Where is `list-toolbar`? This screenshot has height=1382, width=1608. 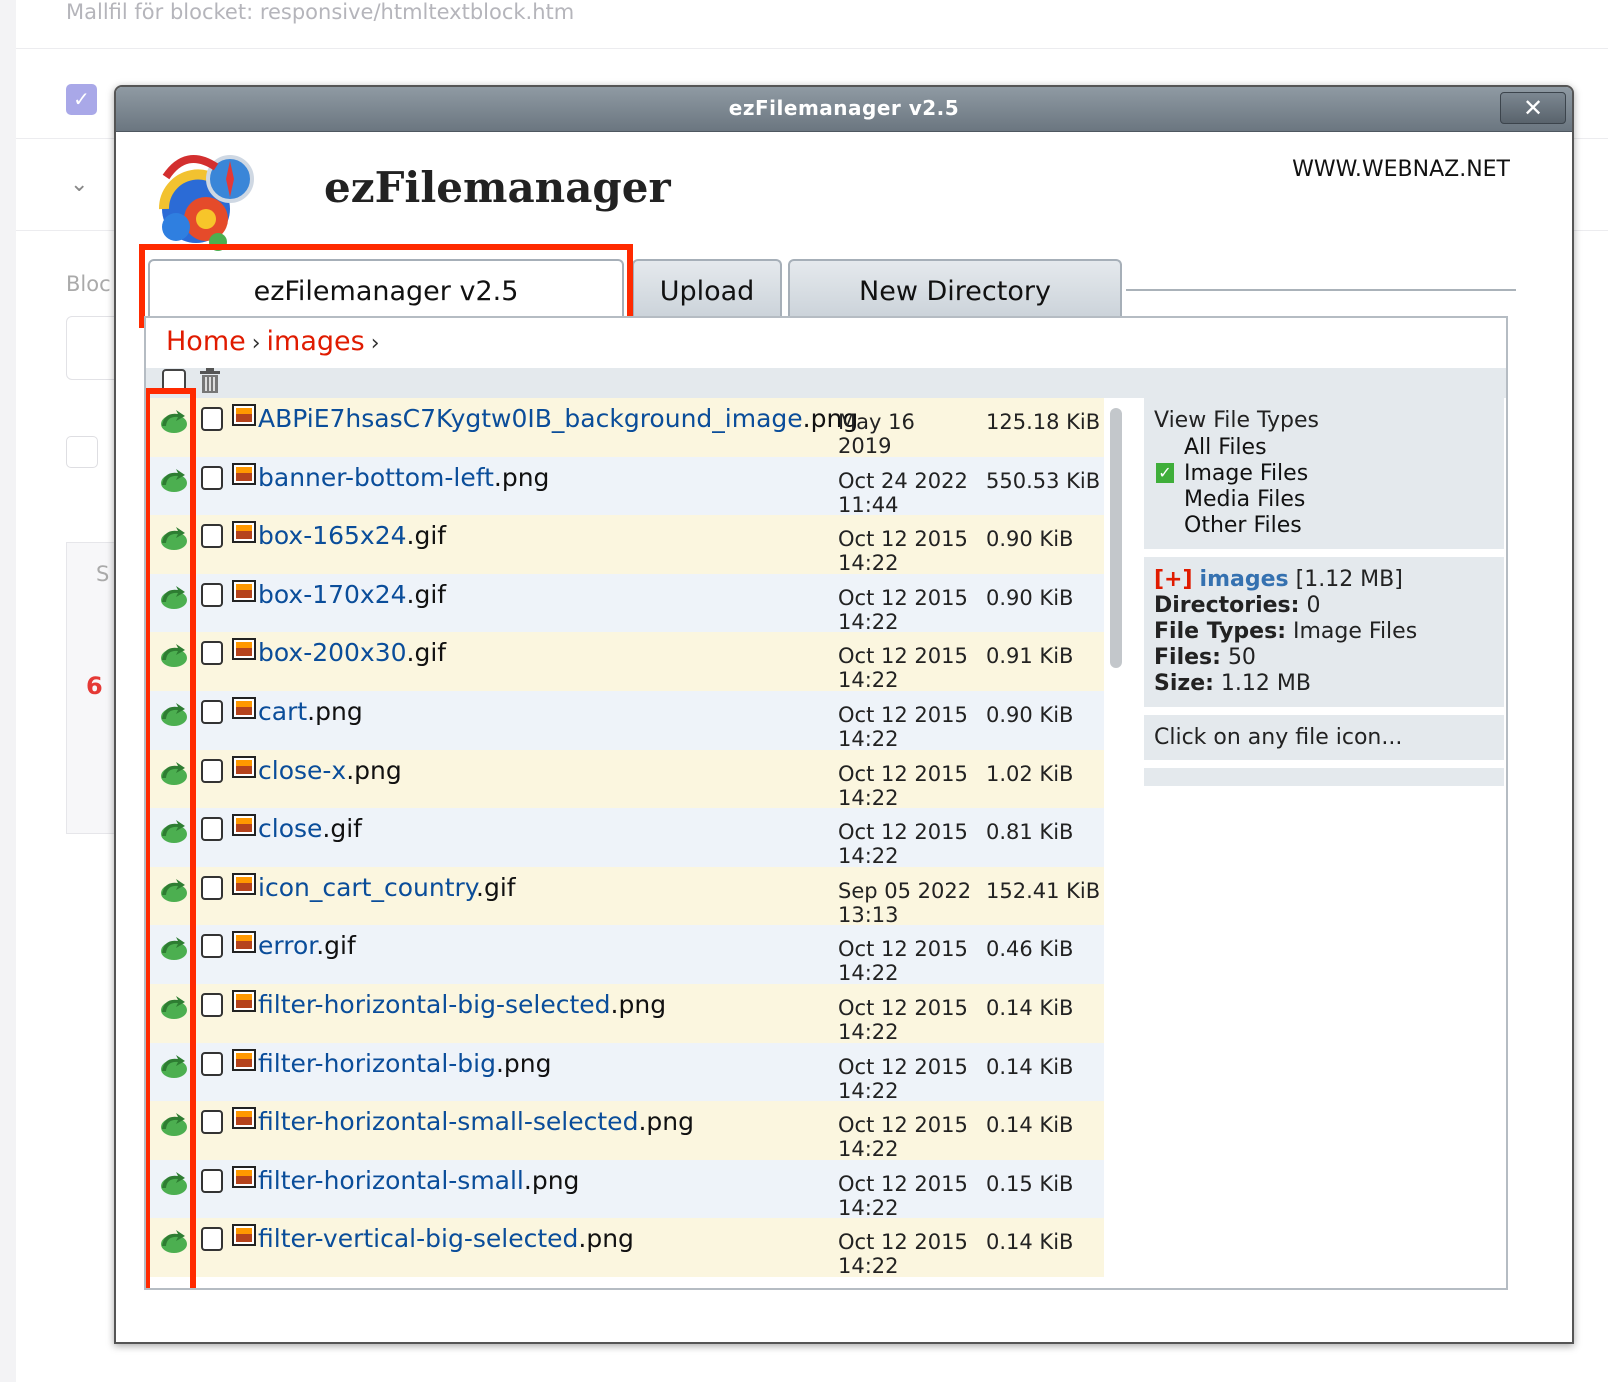 list-toolbar is located at coordinates (826, 383).